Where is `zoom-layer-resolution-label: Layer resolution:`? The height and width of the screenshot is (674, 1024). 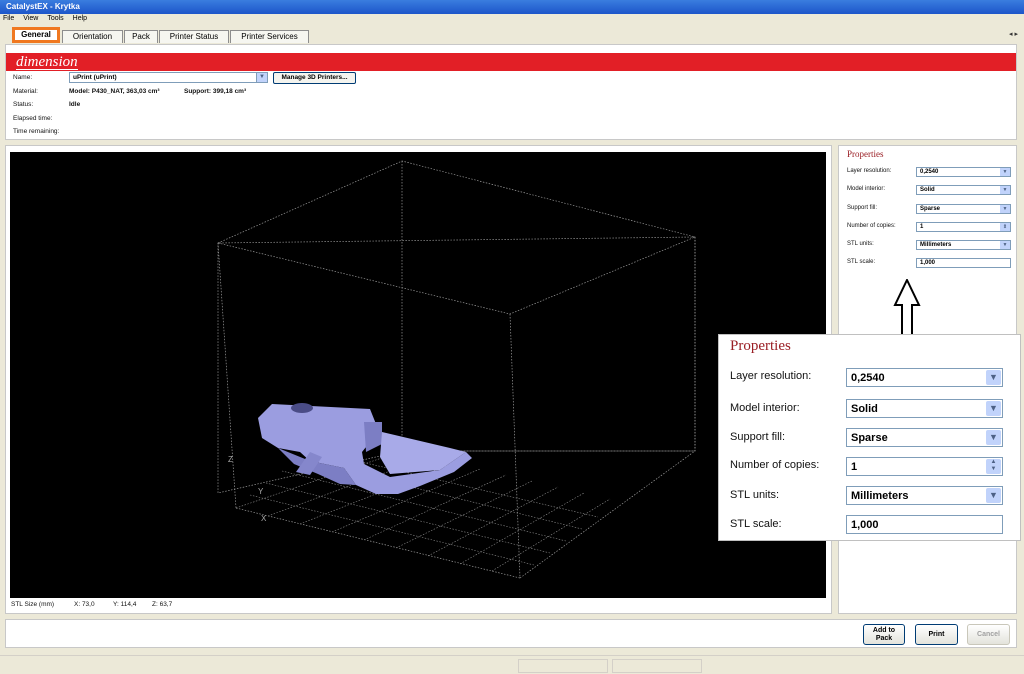
zoom-layer-resolution-label: Layer resolution: is located at coordinates (771, 376).